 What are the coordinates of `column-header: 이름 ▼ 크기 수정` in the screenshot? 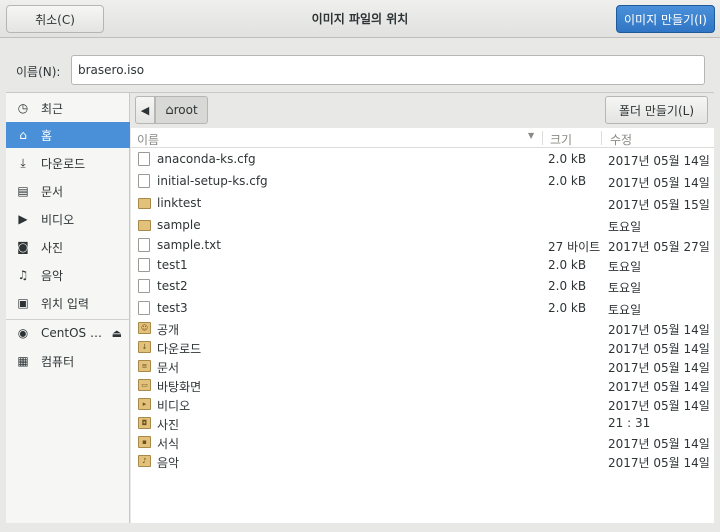 It's located at (422, 138).